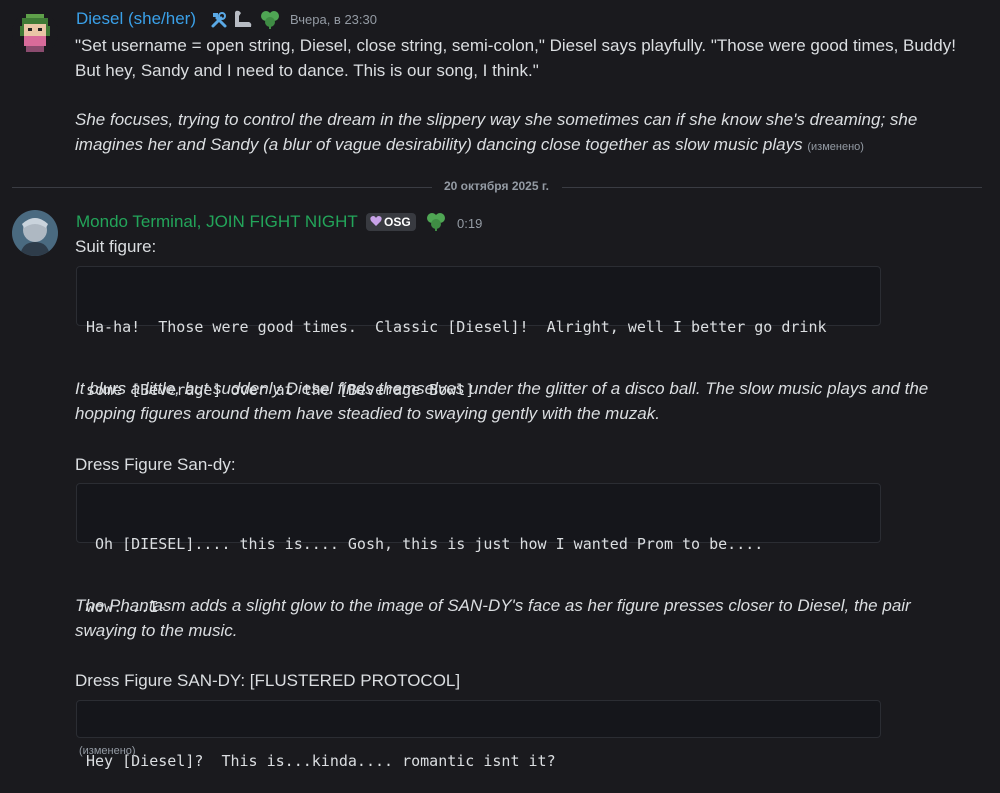 The width and height of the screenshot is (1000, 793). I want to click on date-divider: 20 октября 2025 г., so click(496, 186).